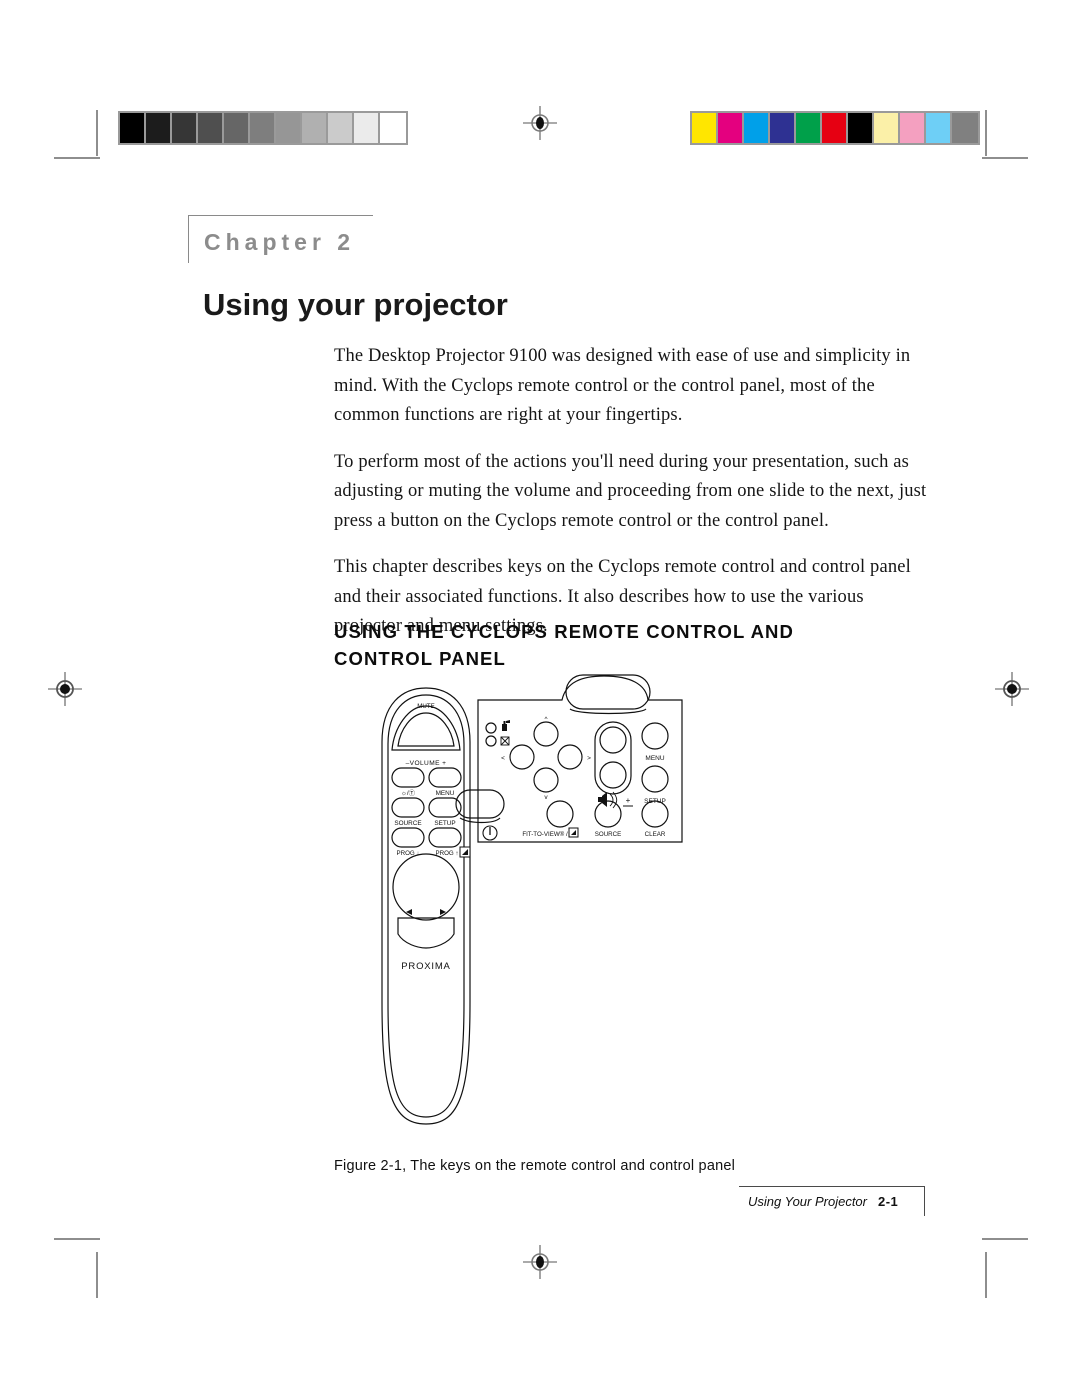 The height and width of the screenshot is (1397, 1080). What do you see at coordinates (608, 814) in the screenshot?
I see `panel-source-key` at bounding box center [608, 814].